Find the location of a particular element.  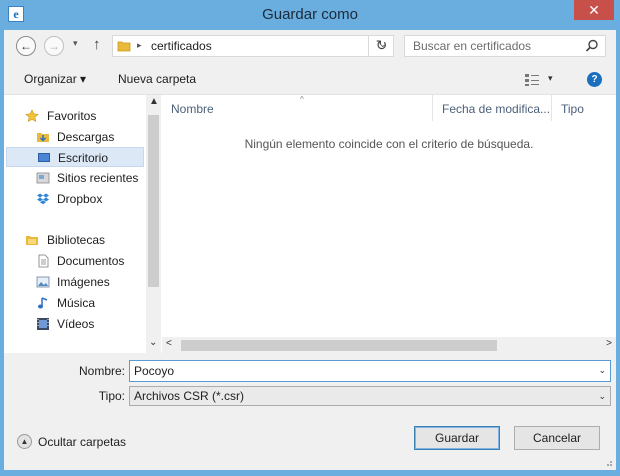

sidebar-item-escritorio: Escritorio is located at coordinates (75, 157).